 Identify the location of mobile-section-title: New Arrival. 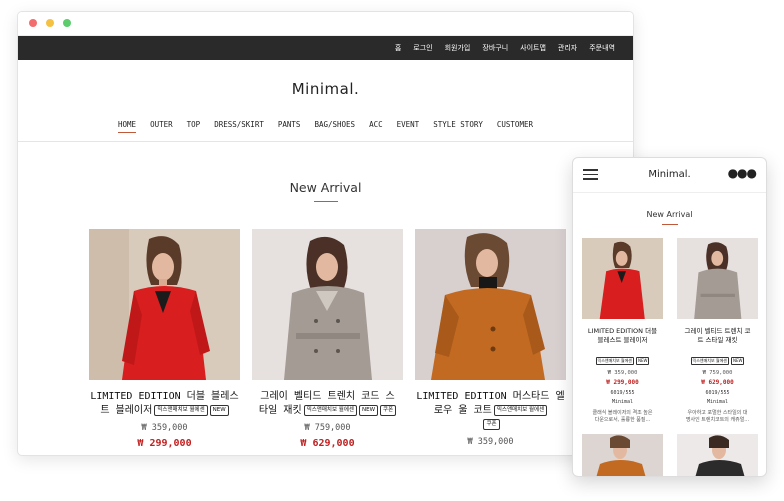
(669, 214).